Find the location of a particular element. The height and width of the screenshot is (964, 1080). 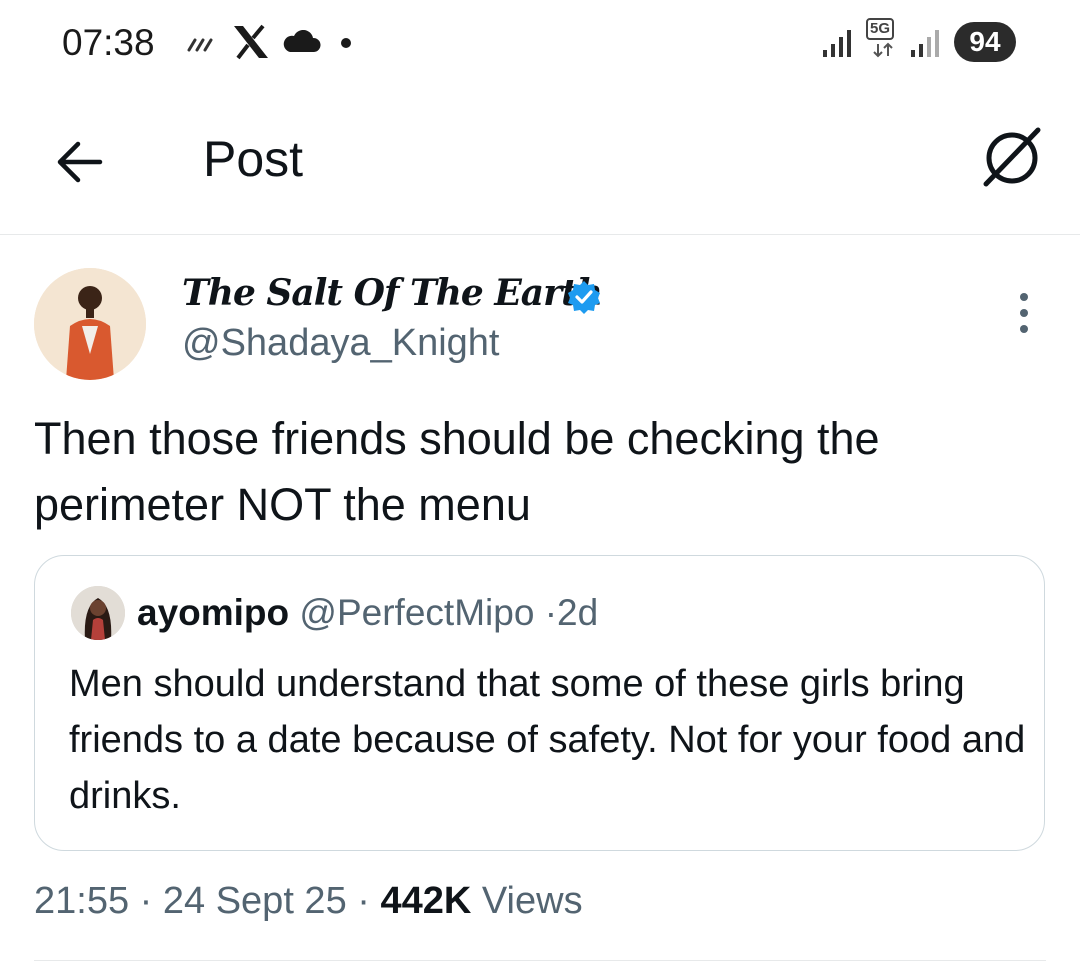

more-options-icon is located at coordinates (1024, 313).